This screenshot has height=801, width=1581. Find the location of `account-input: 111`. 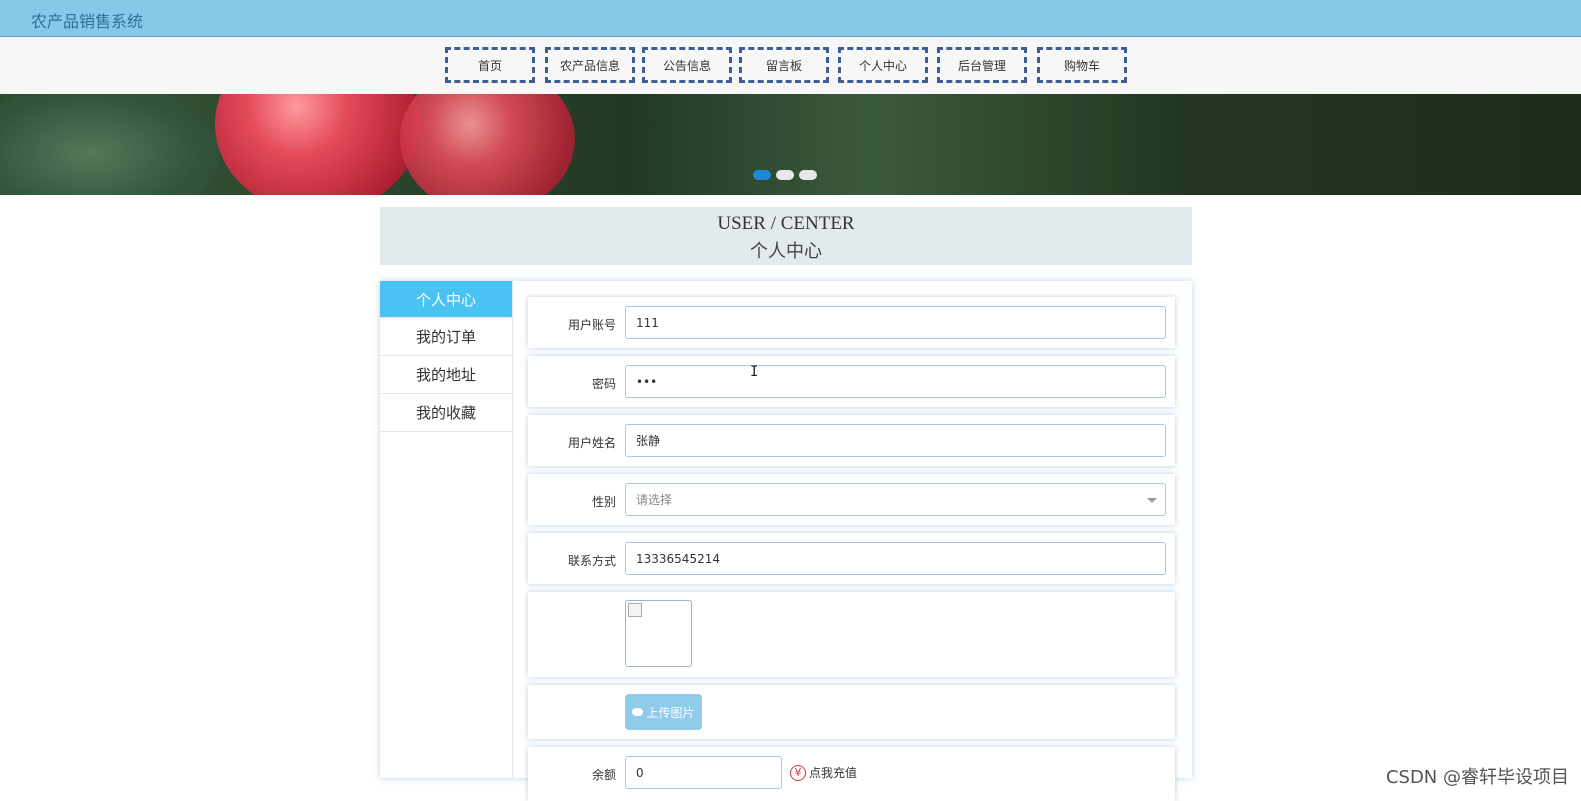

account-input: 111 is located at coordinates (895, 322).